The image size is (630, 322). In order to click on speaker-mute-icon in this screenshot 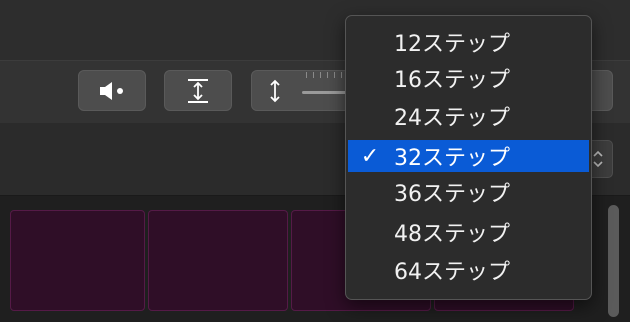, I will do `click(111, 90)`.